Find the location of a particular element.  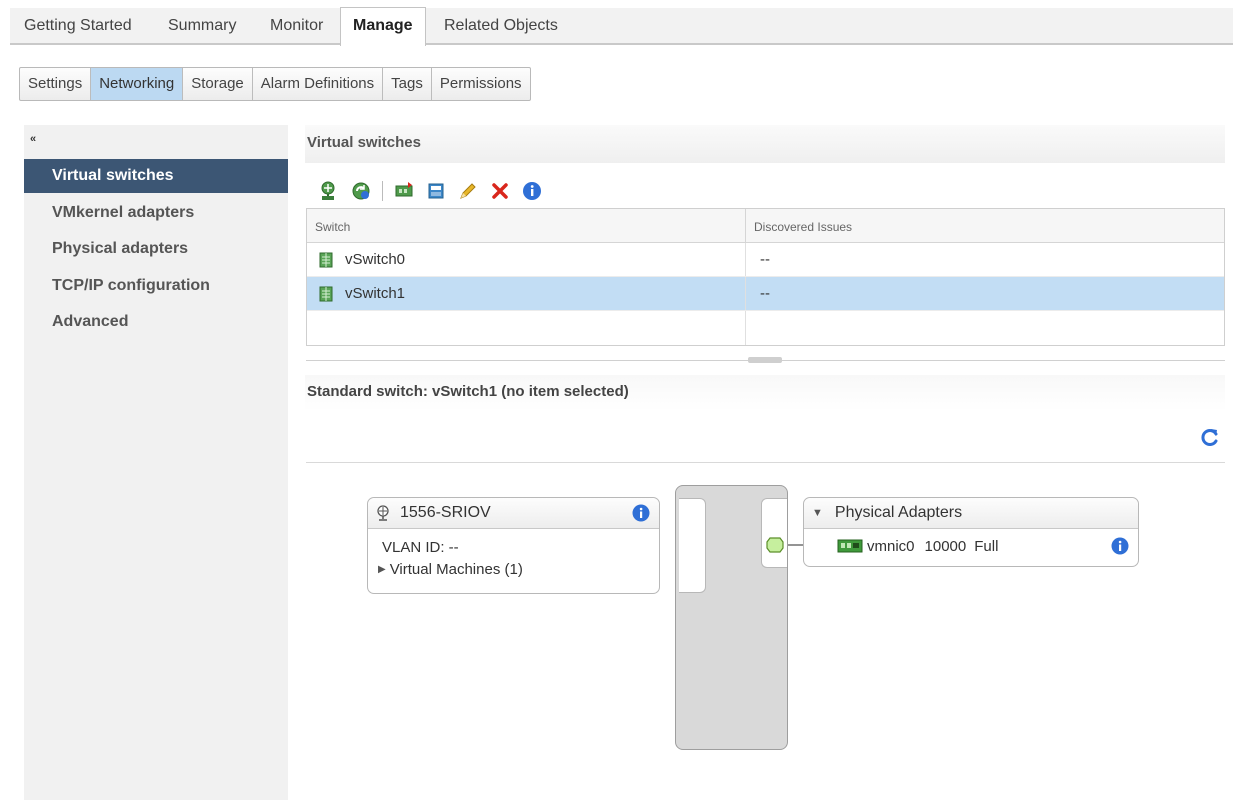

collapse-arrow-icon: ▼ is located at coordinates (817, 513).